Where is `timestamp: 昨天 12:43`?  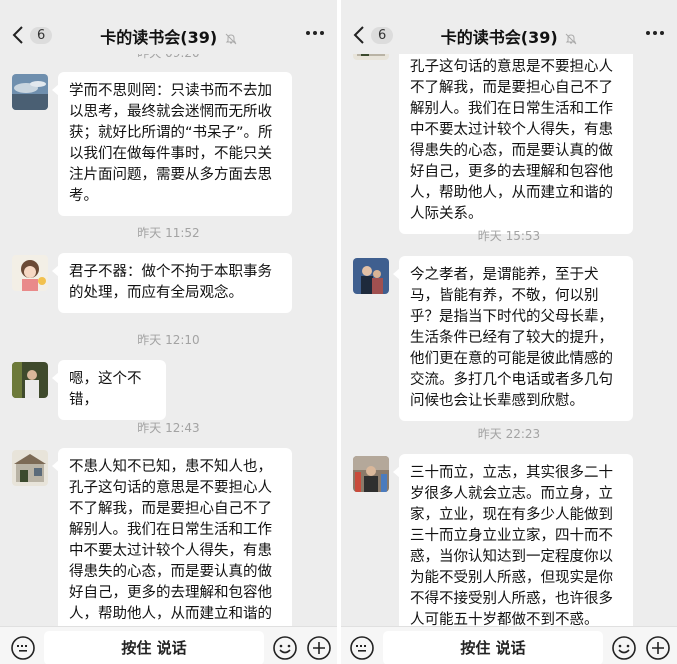 timestamp: 昨天 12:43 is located at coordinates (168, 428).